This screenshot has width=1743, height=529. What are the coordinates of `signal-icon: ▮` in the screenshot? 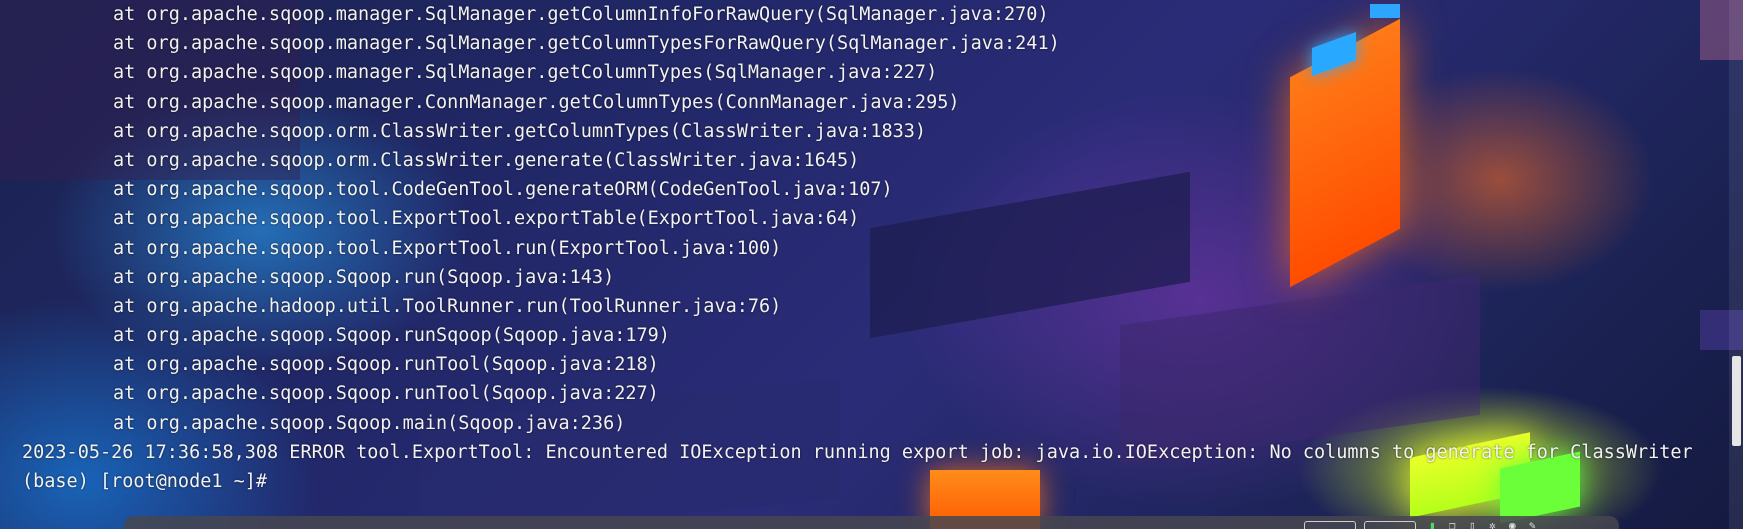 It's located at (1432, 524).